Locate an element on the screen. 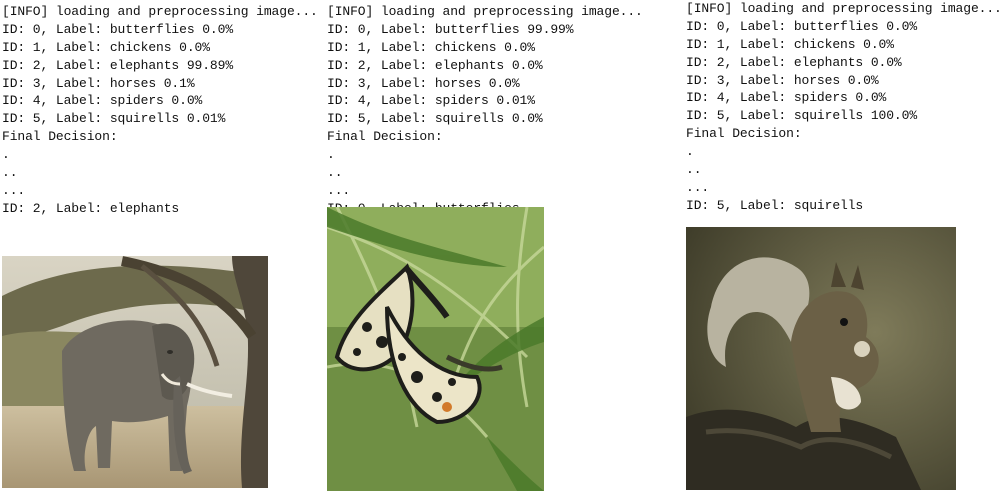 This screenshot has height=491, width=1008. log-line: ID: 5, Label: squirells 0.0% is located at coordinates (435, 119).